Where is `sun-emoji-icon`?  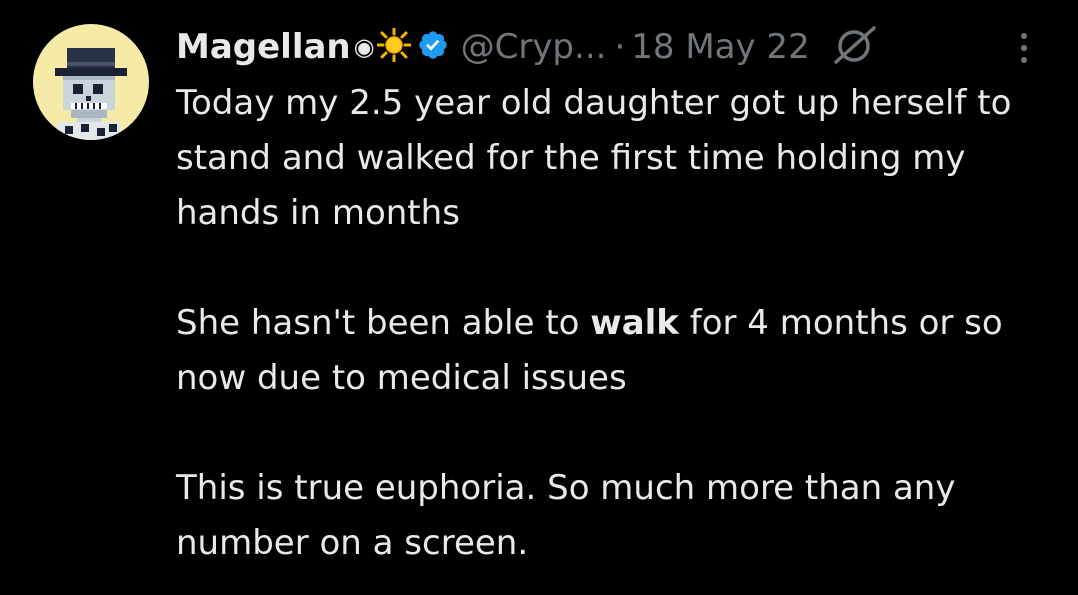
sun-emoji-icon is located at coordinates (394, 46).